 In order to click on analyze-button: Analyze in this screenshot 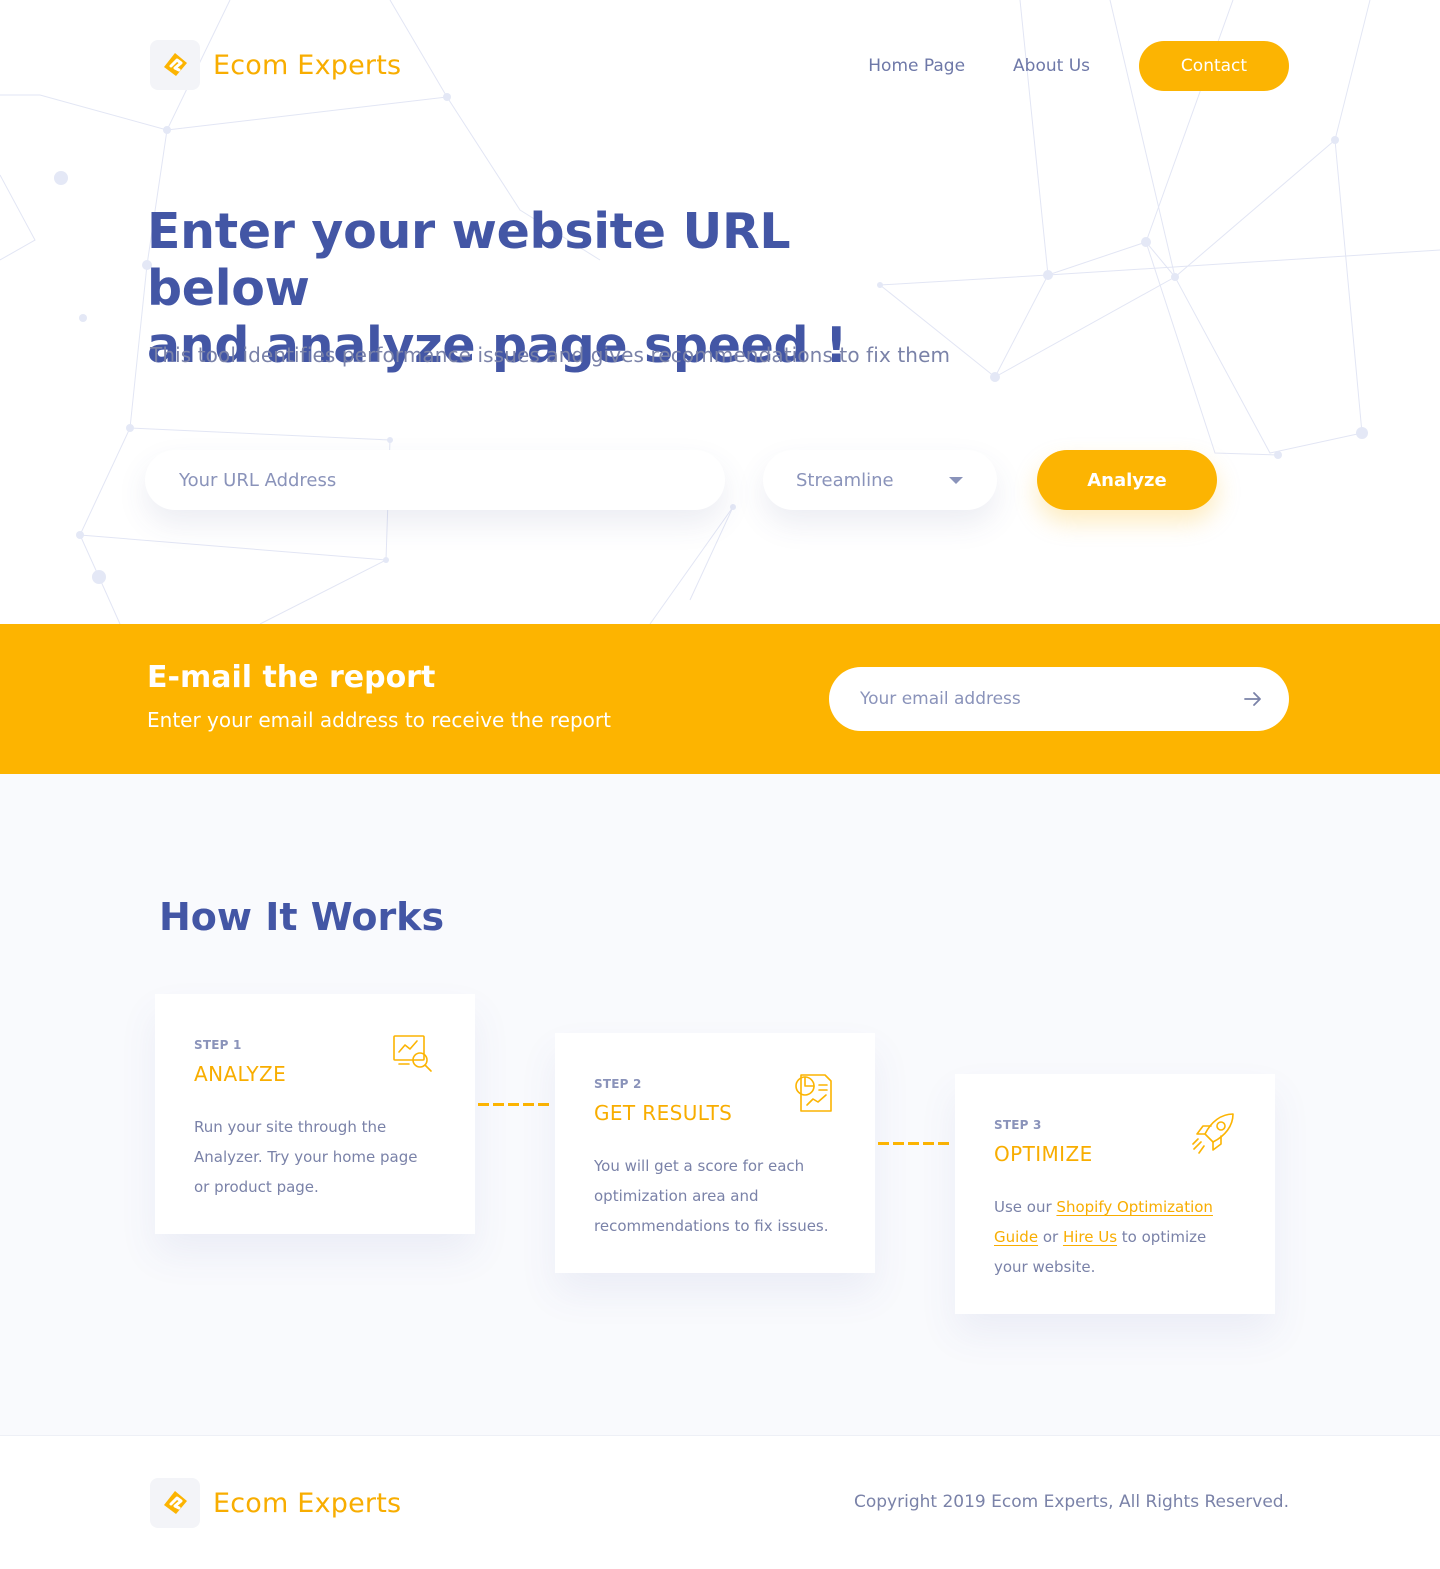, I will do `click(1127, 480)`.